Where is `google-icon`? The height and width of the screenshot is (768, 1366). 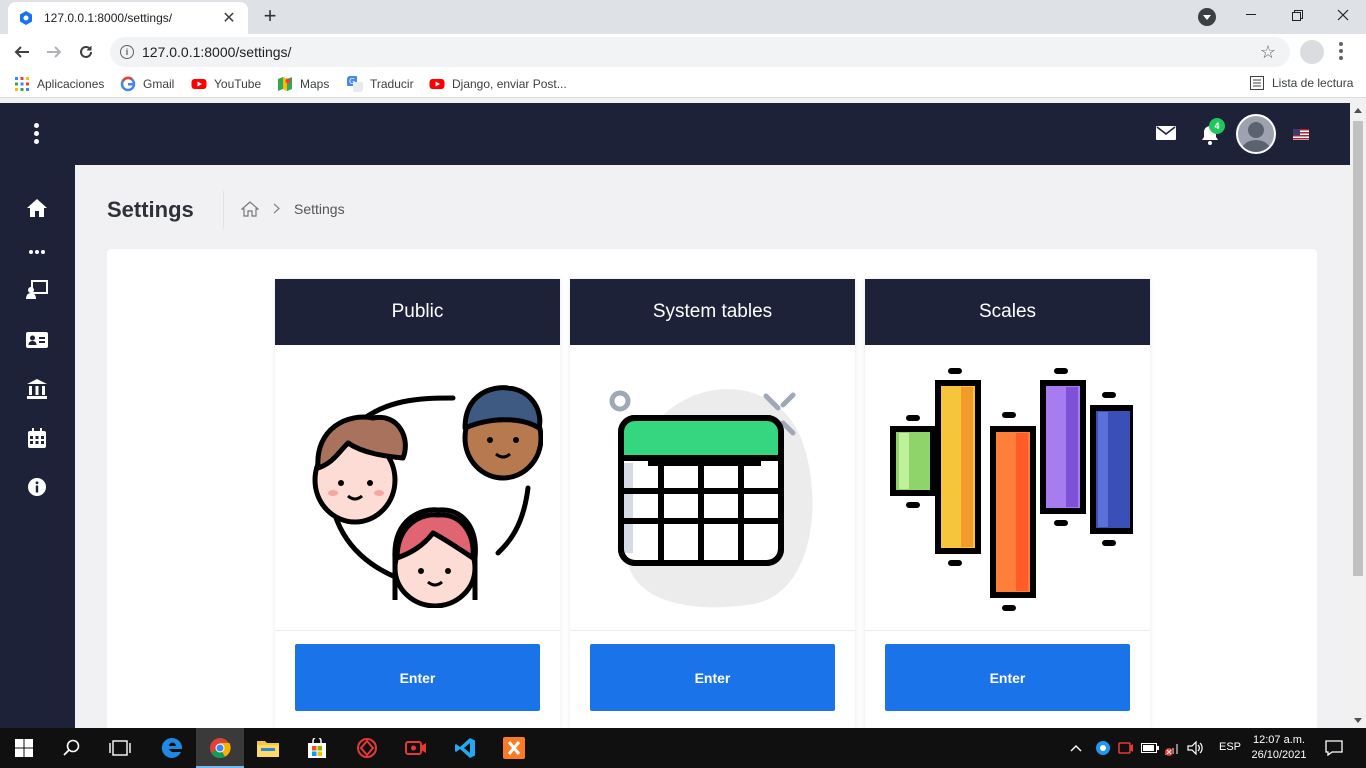 google-icon is located at coordinates (128, 84).